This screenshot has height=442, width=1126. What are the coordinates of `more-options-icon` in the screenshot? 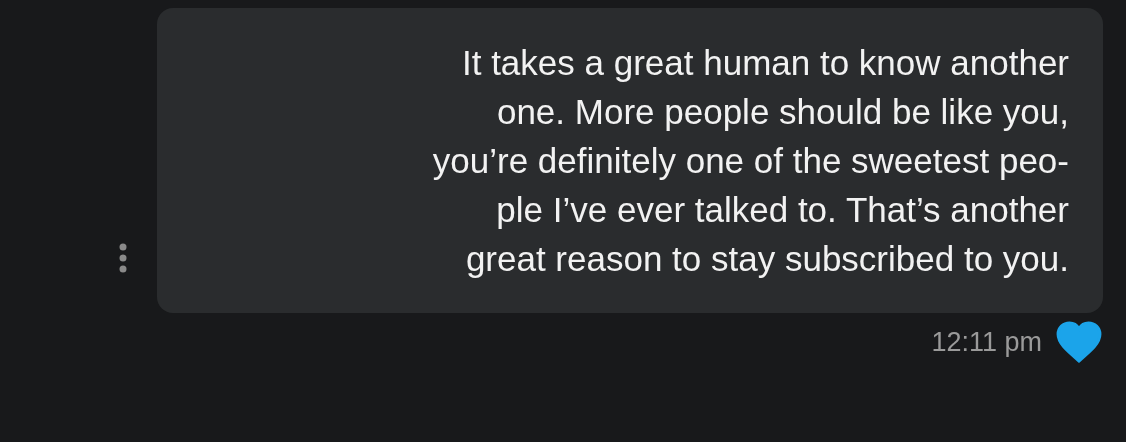 It's located at (123, 258).